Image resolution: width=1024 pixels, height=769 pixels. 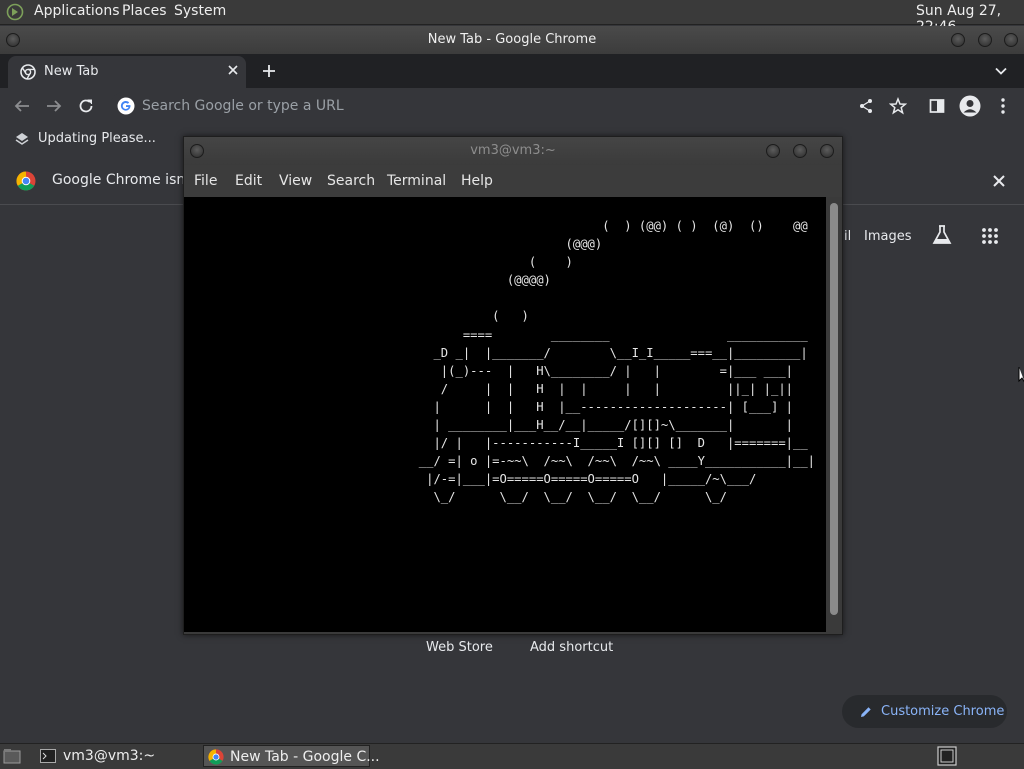 I want to click on new-tab-button, so click(x=269, y=71).